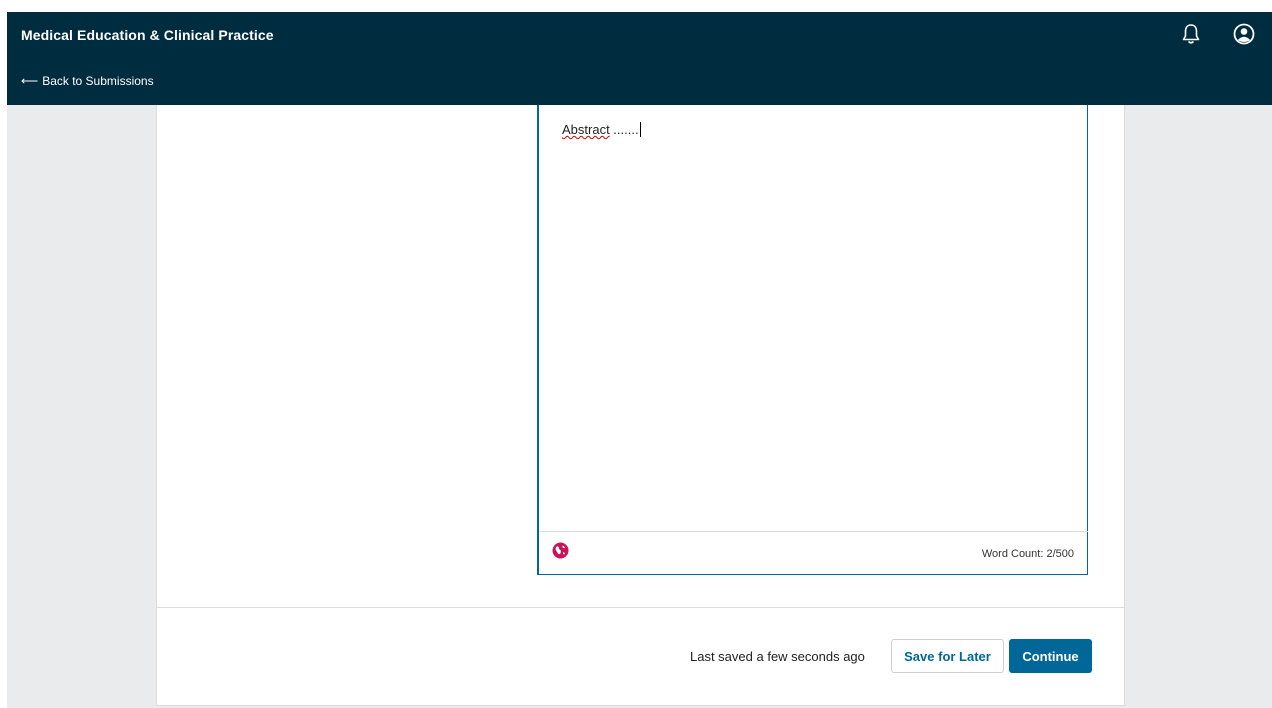 This screenshot has width=1272, height=708. What do you see at coordinates (947, 656) in the screenshot?
I see `save-for-later-button: Save for Later` at bounding box center [947, 656].